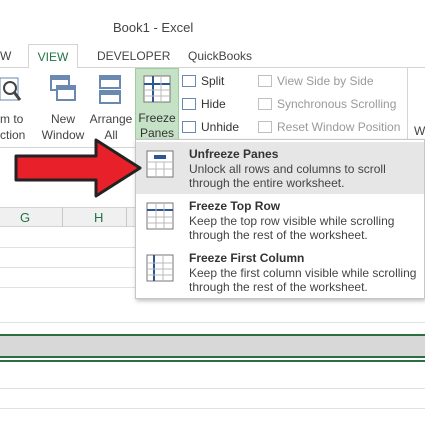 The height and width of the screenshot is (426, 425). What do you see at coordinates (234, 154) in the screenshot?
I see `menu-item-title: Unfreeze Panes` at bounding box center [234, 154].